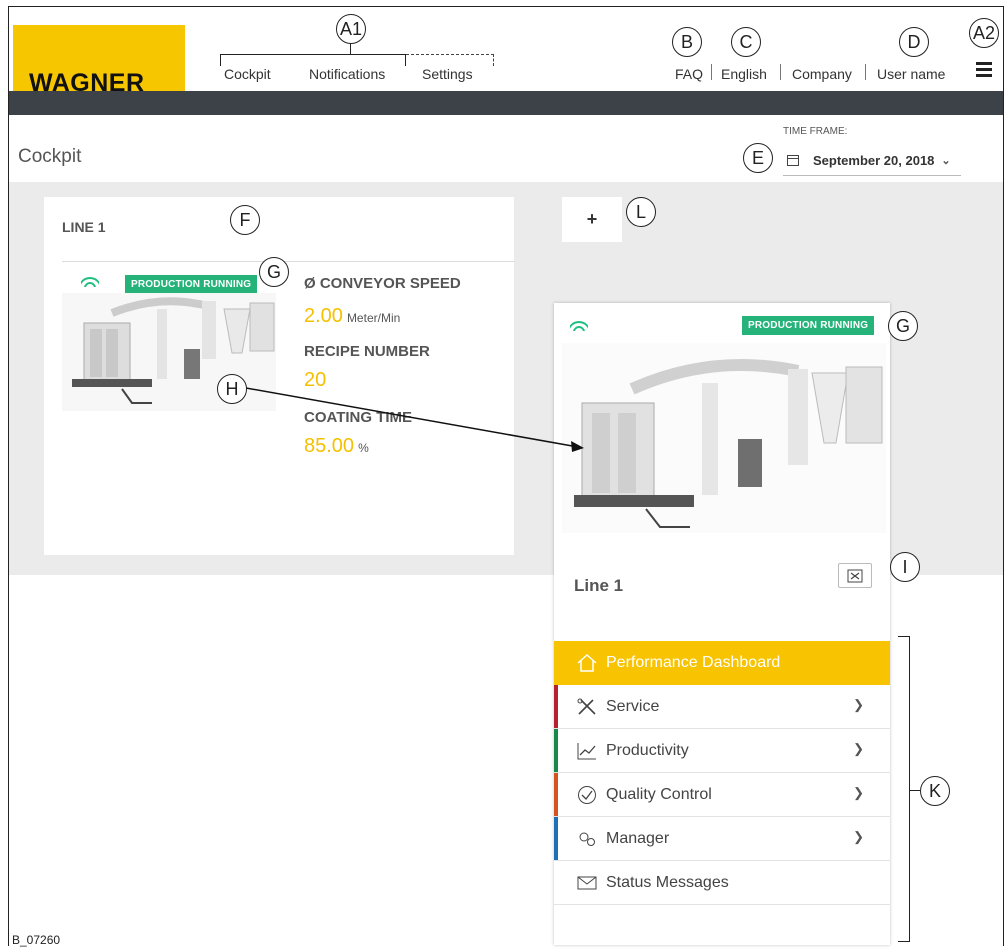  I want to click on menu-label: Quality Control, so click(659, 794).